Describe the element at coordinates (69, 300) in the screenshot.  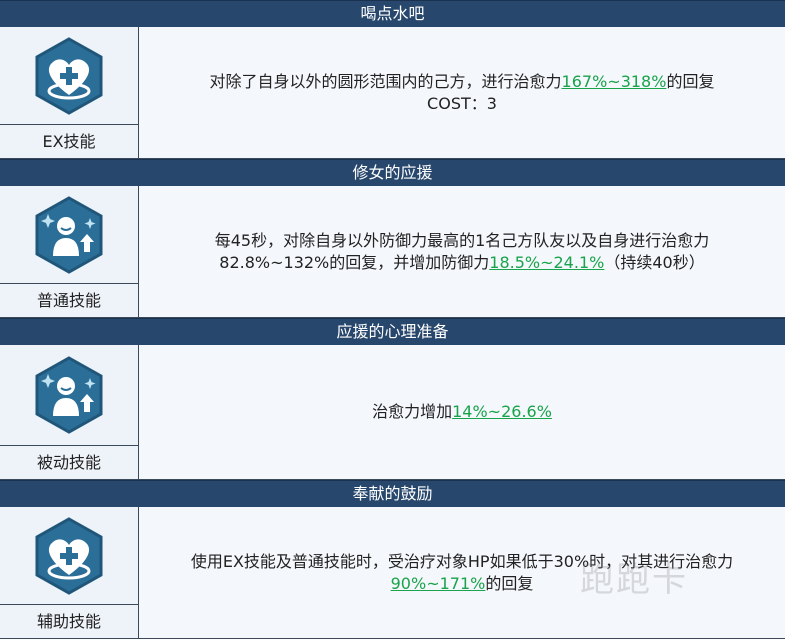
I see `skill-type-label: 普通技能` at that location.